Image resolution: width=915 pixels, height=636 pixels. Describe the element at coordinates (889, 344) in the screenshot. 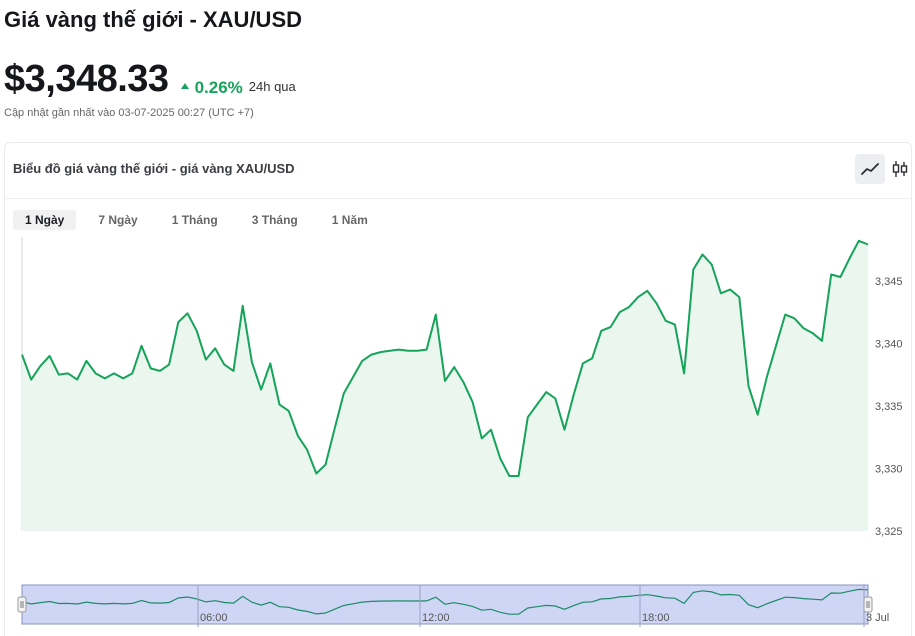

I see `y-tick-label: 3,340` at that location.